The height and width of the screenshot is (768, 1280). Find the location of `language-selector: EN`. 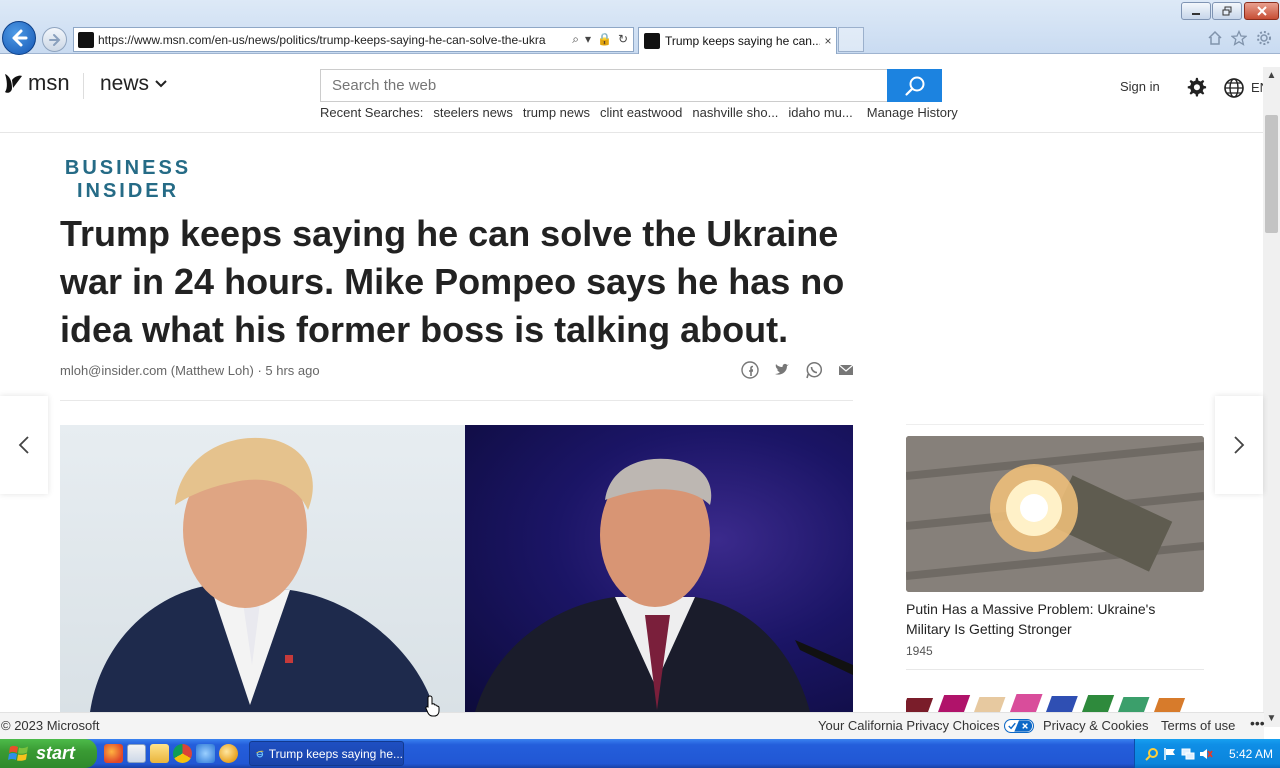

language-selector: EN is located at coordinates (1257, 87).